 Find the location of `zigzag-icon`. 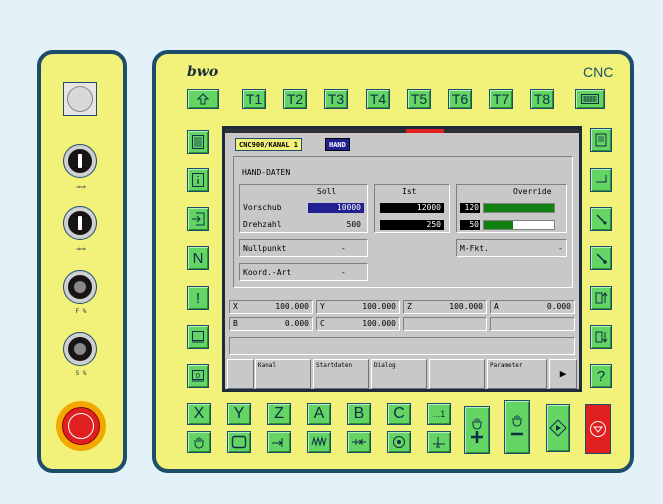

zigzag-icon is located at coordinates (319, 441).